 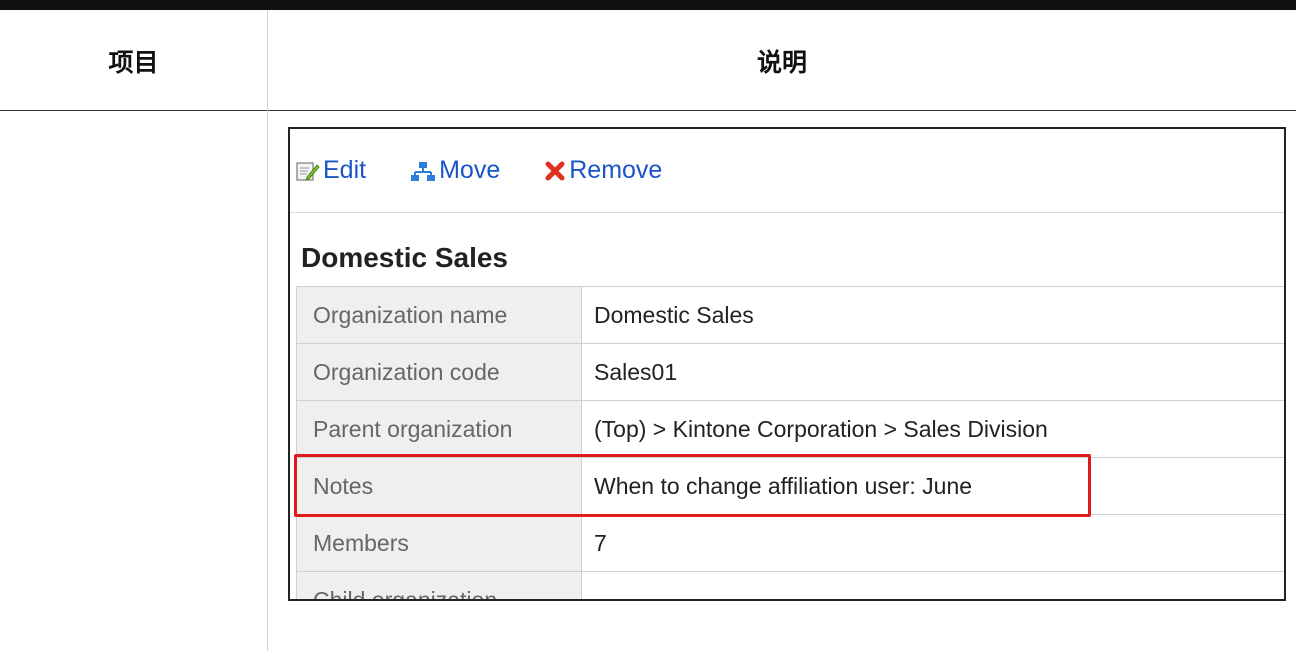 I want to click on toolbar: Edit Move Remove, so click(x=787, y=171).